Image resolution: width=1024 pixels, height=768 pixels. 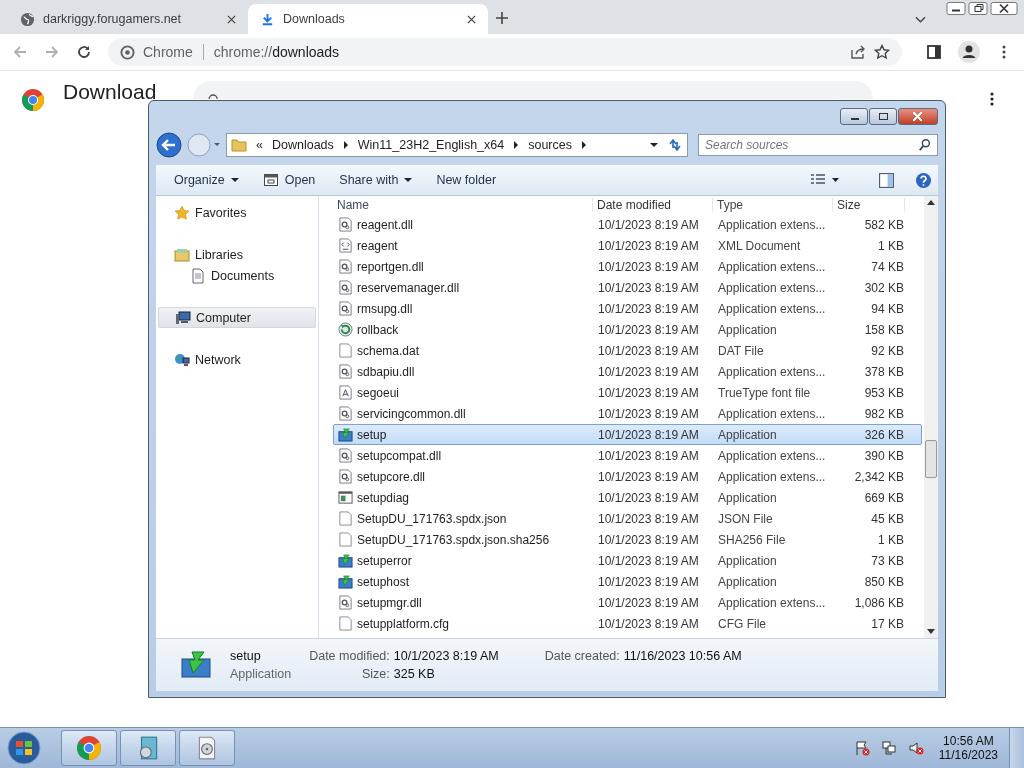 I want to click on file-row: segoeui 10/1/2023 8:19 AM TrueType font file 953 KB, so click(x=627, y=392).